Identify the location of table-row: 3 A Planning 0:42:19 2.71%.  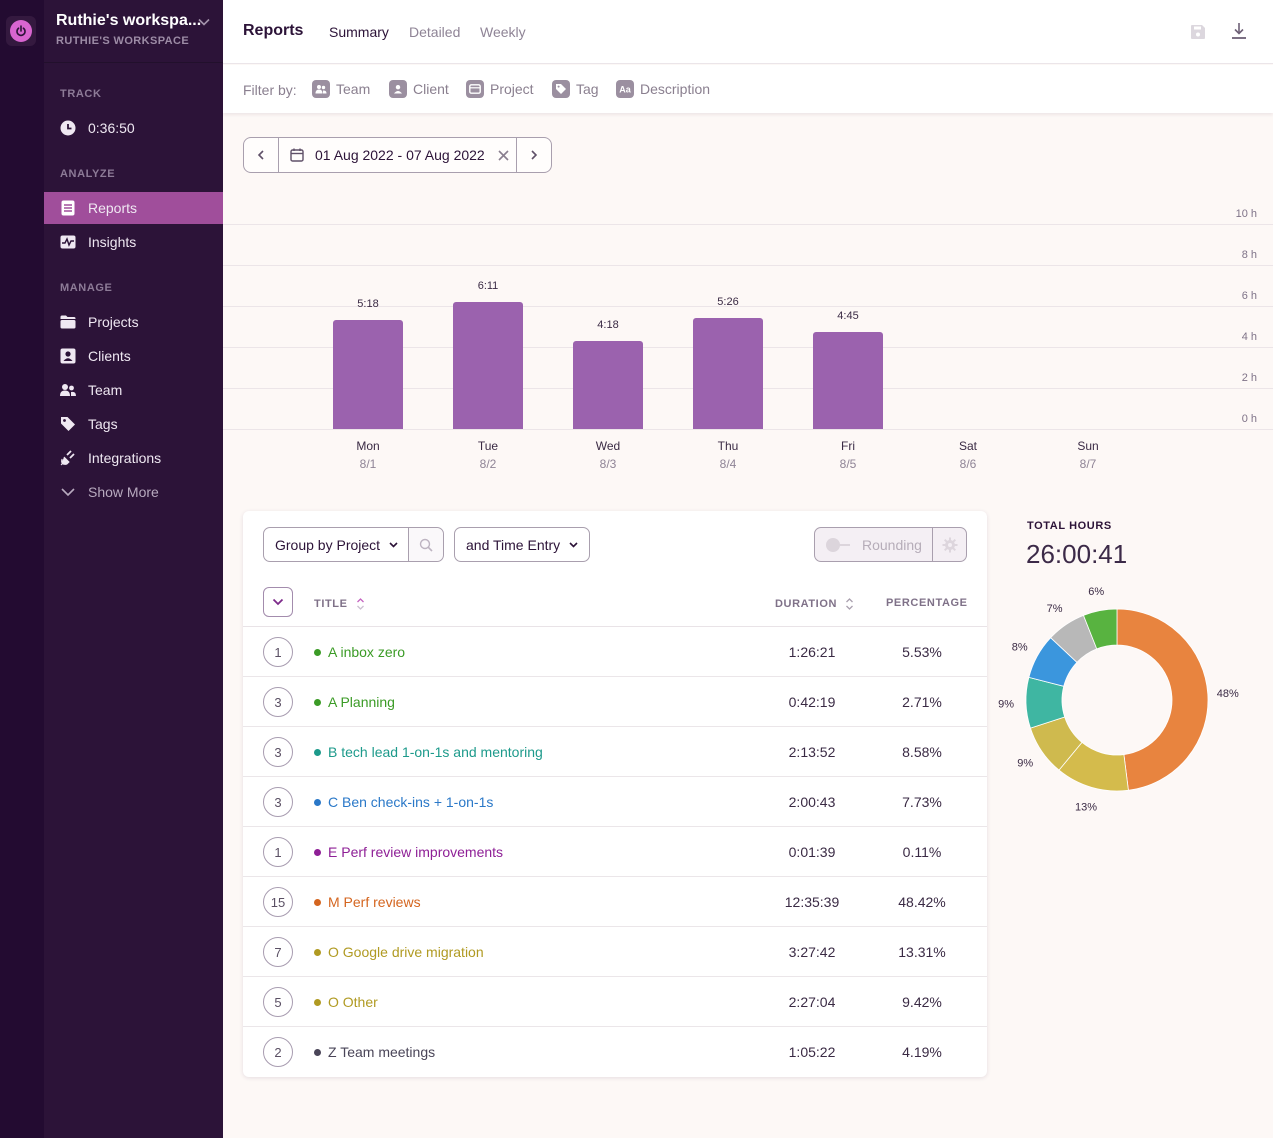
(615, 702).